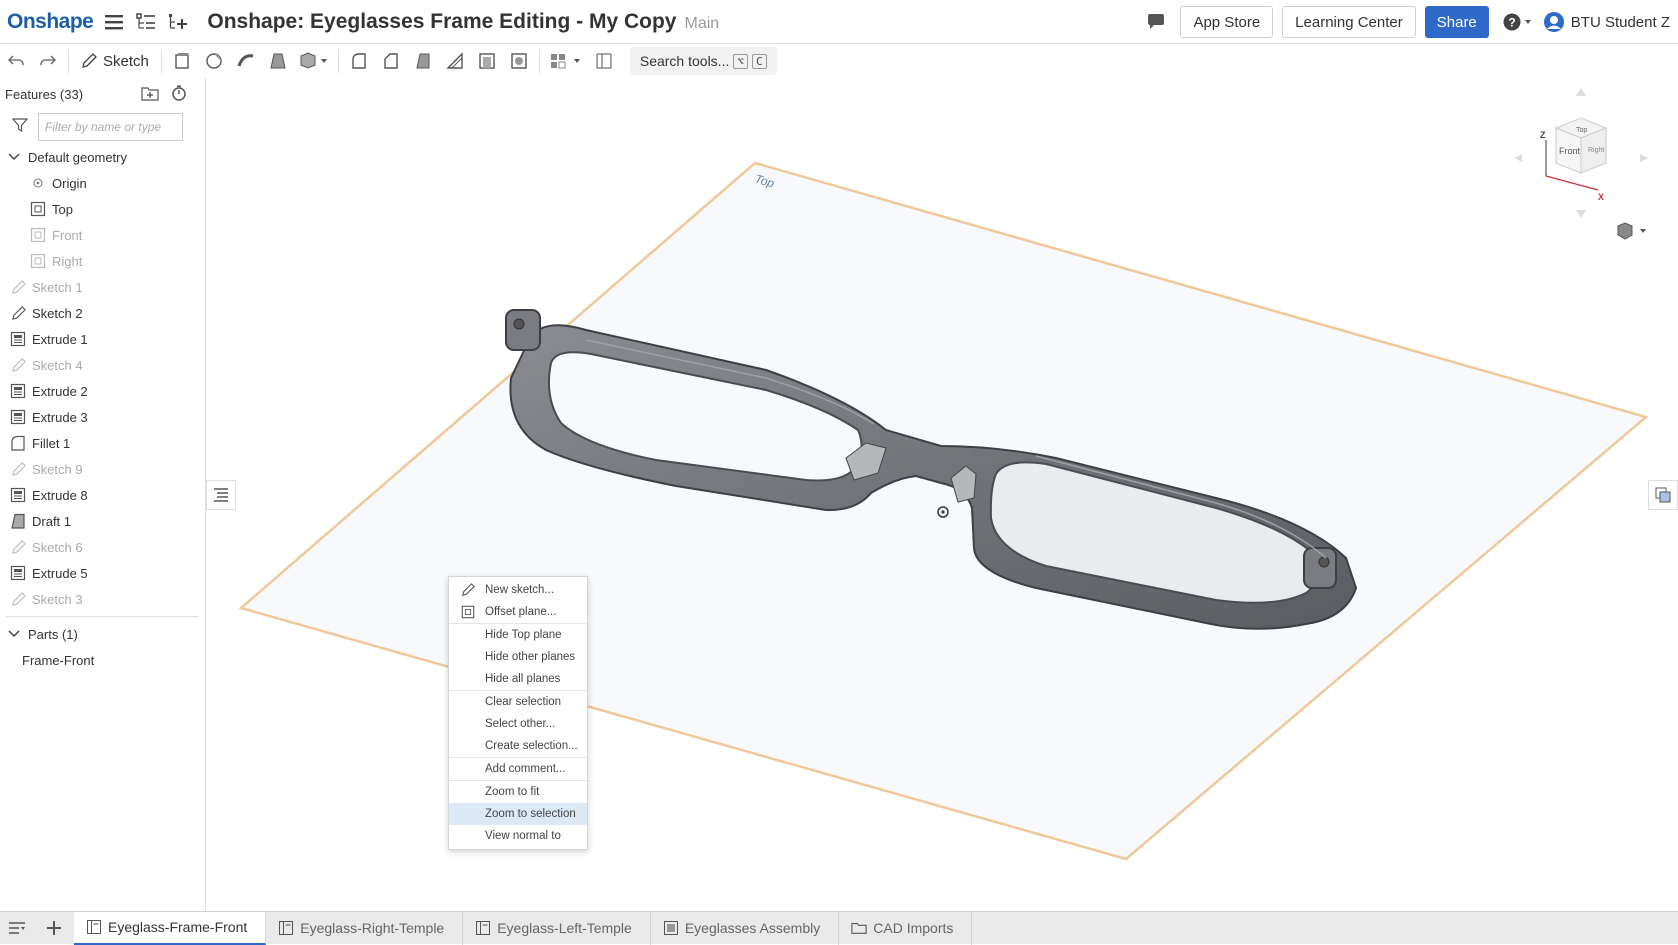 The height and width of the screenshot is (945, 1678). What do you see at coordinates (518, 702) in the screenshot?
I see `menu-item-clear-selection: Clear selection` at bounding box center [518, 702].